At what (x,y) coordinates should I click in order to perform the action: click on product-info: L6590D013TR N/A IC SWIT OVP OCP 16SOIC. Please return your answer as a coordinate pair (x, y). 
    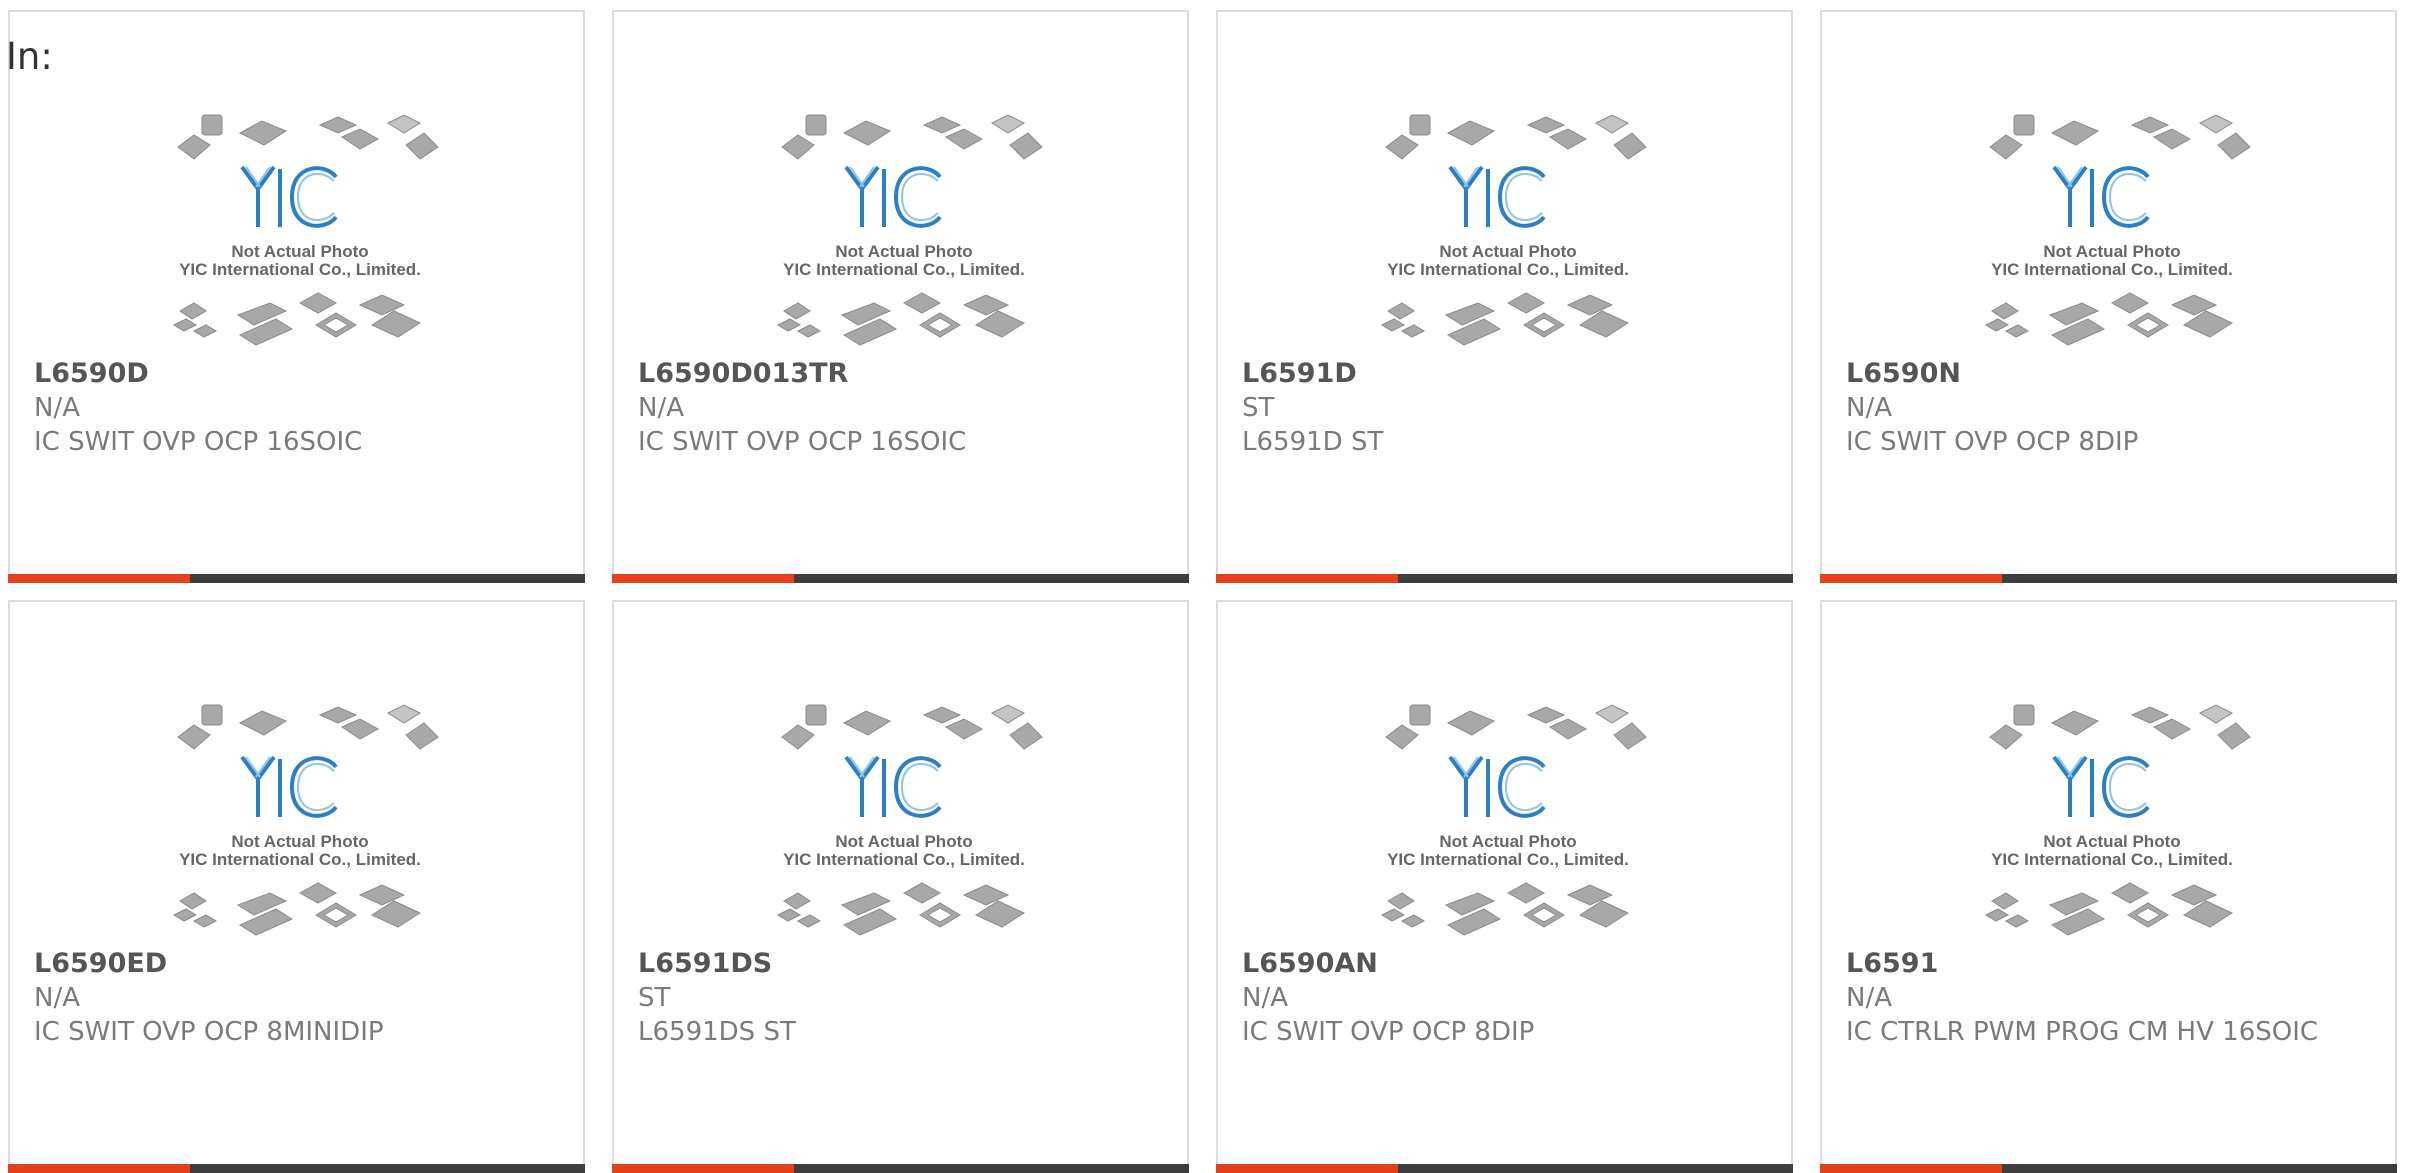
    Looking at the image, I should click on (902, 408).